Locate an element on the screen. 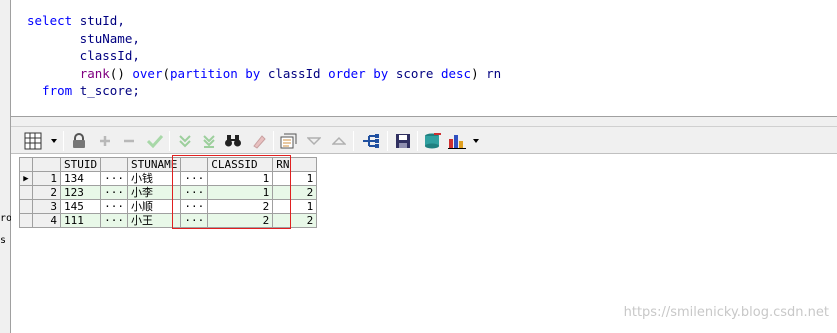  cell-stuname: 小王 is located at coordinates (154, 220).